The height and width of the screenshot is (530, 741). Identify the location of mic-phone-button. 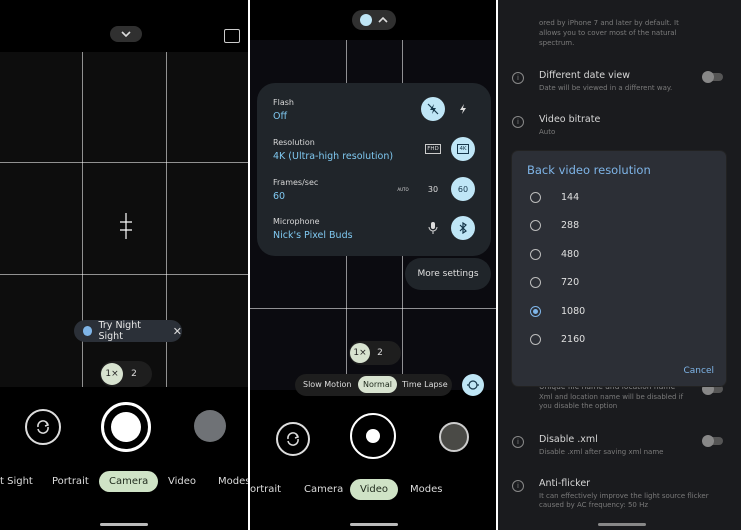
(433, 228).